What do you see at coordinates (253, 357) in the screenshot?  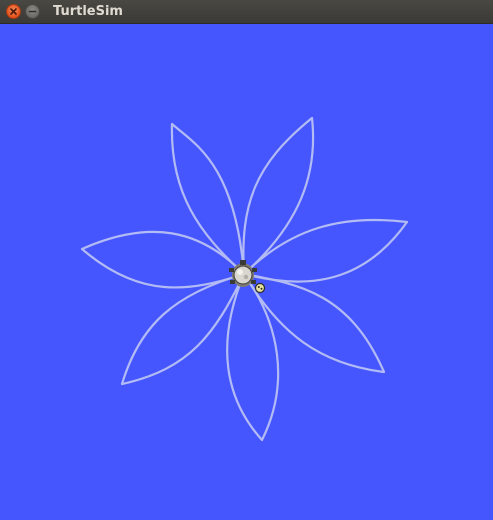 I see `petal-down` at bounding box center [253, 357].